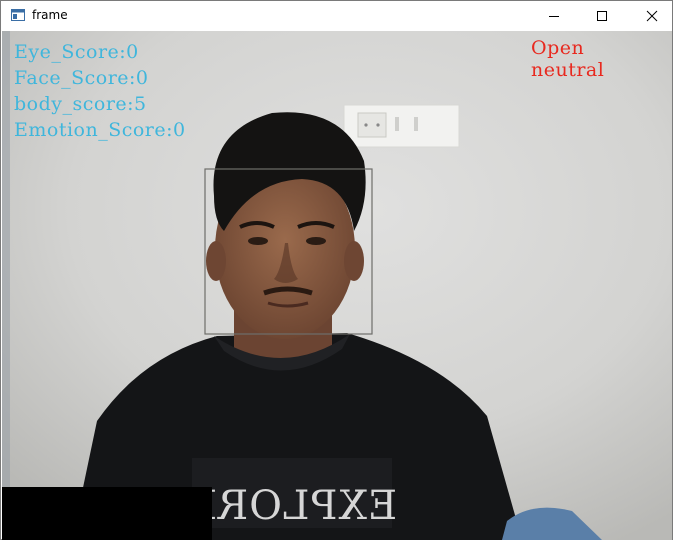 The image size is (673, 540). Describe the element at coordinates (401, 126) in the screenshot. I see `switch-board` at that location.